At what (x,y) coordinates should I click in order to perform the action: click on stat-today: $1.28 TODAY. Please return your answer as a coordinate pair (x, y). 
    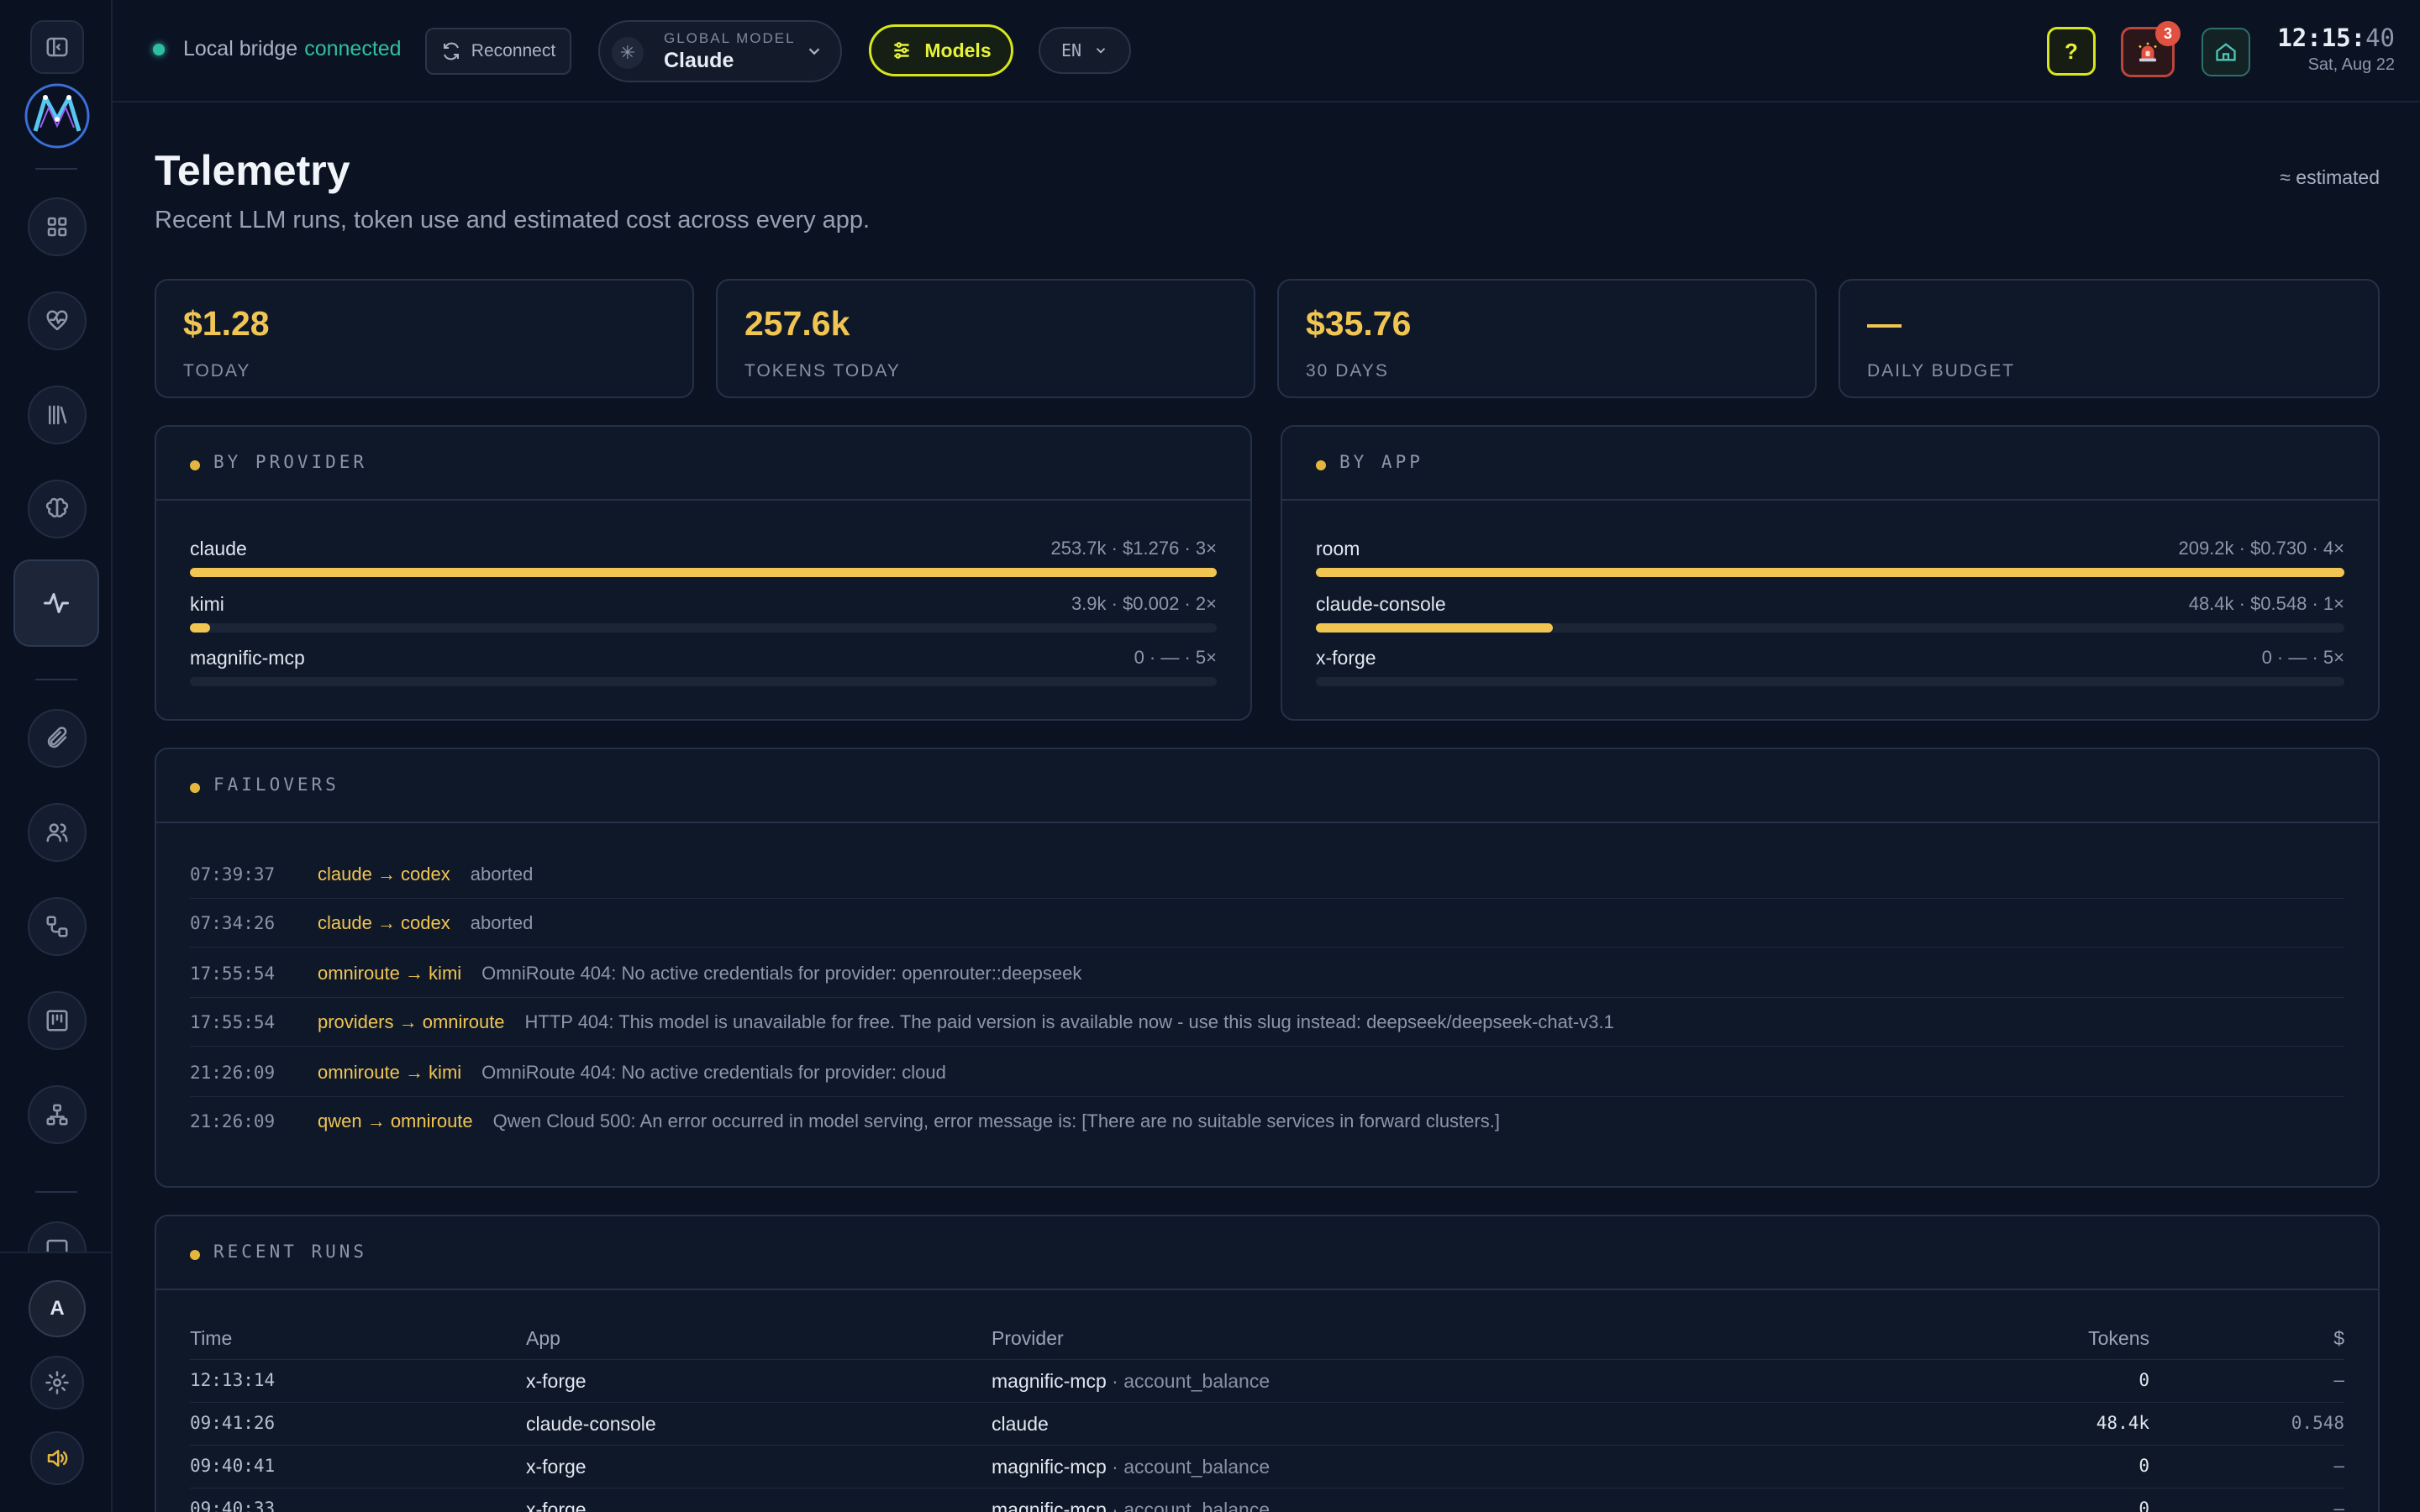
    Looking at the image, I should click on (424, 338).